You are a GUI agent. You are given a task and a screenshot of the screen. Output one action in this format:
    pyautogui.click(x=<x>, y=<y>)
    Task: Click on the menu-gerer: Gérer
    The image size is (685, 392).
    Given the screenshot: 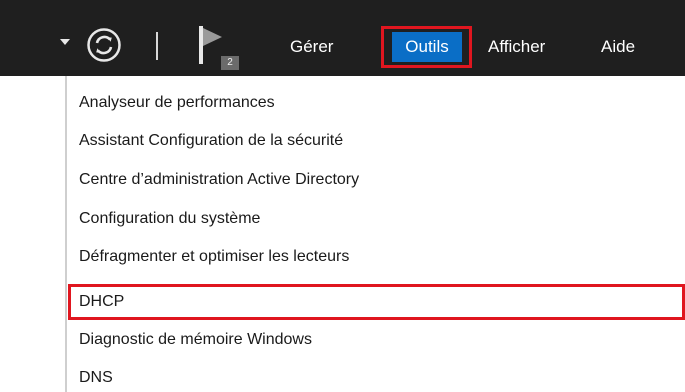 What is the action you would take?
    pyautogui.click(x=311, y=47)
    